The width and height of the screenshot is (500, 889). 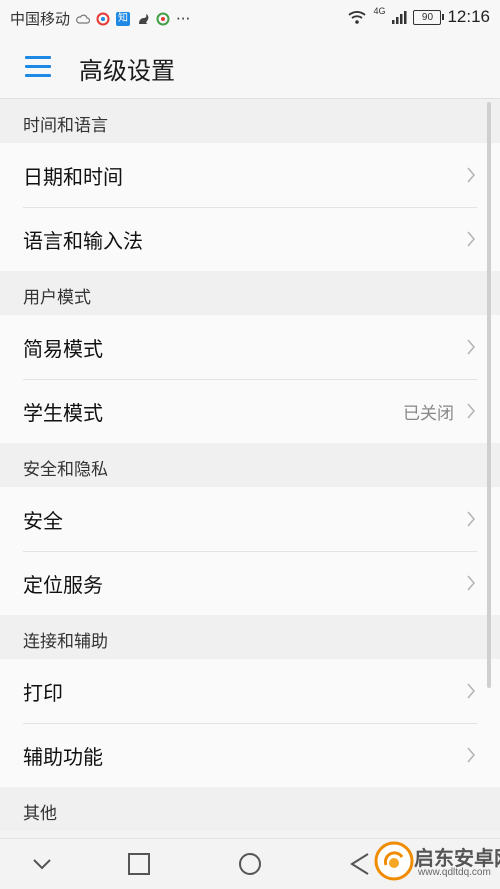 What do you see at coordinates (43, 520) in the screenshot?
I see `row-label: 安全` at bounding box center [43, 520].